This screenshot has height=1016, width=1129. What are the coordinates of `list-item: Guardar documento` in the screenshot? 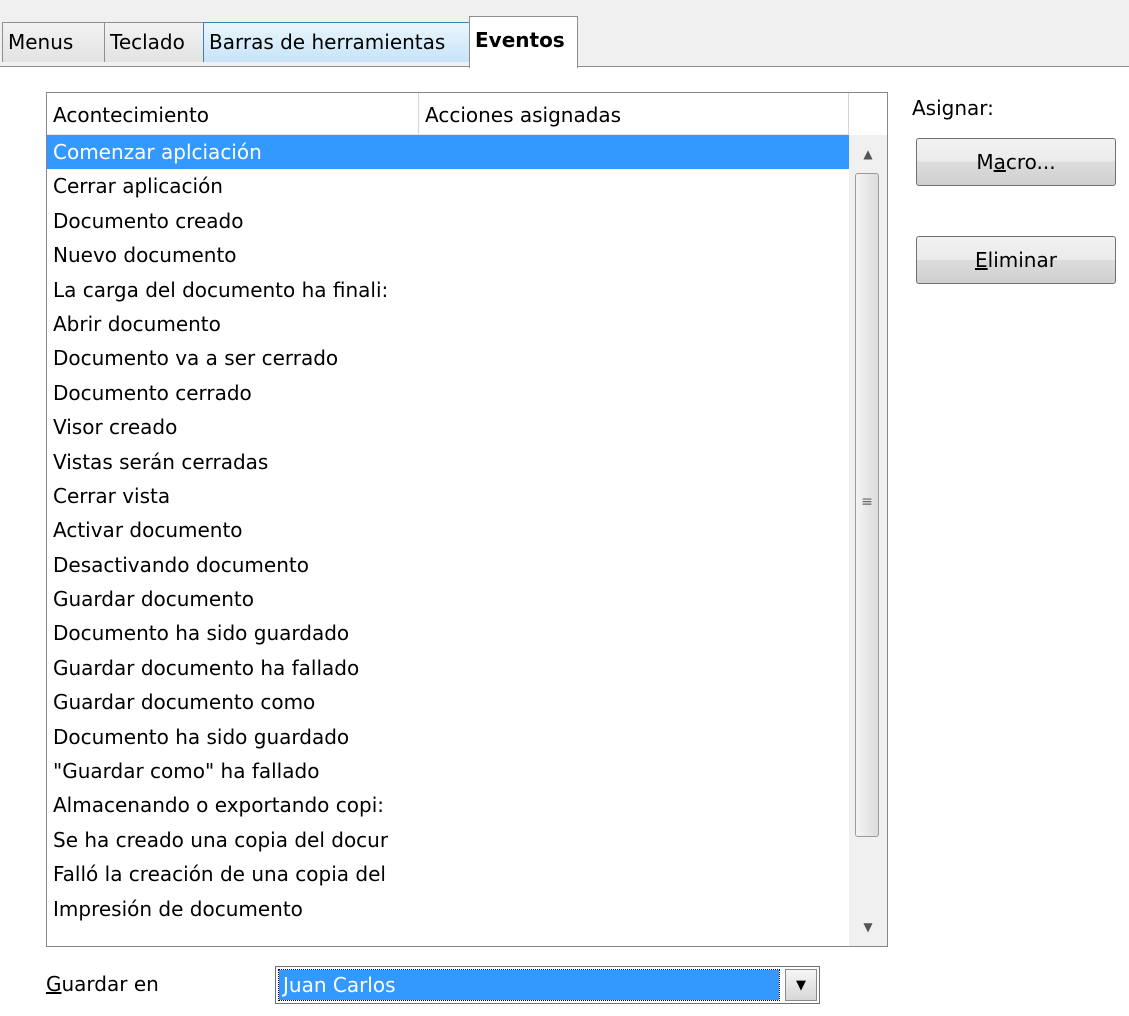 It's located at (448, 599).